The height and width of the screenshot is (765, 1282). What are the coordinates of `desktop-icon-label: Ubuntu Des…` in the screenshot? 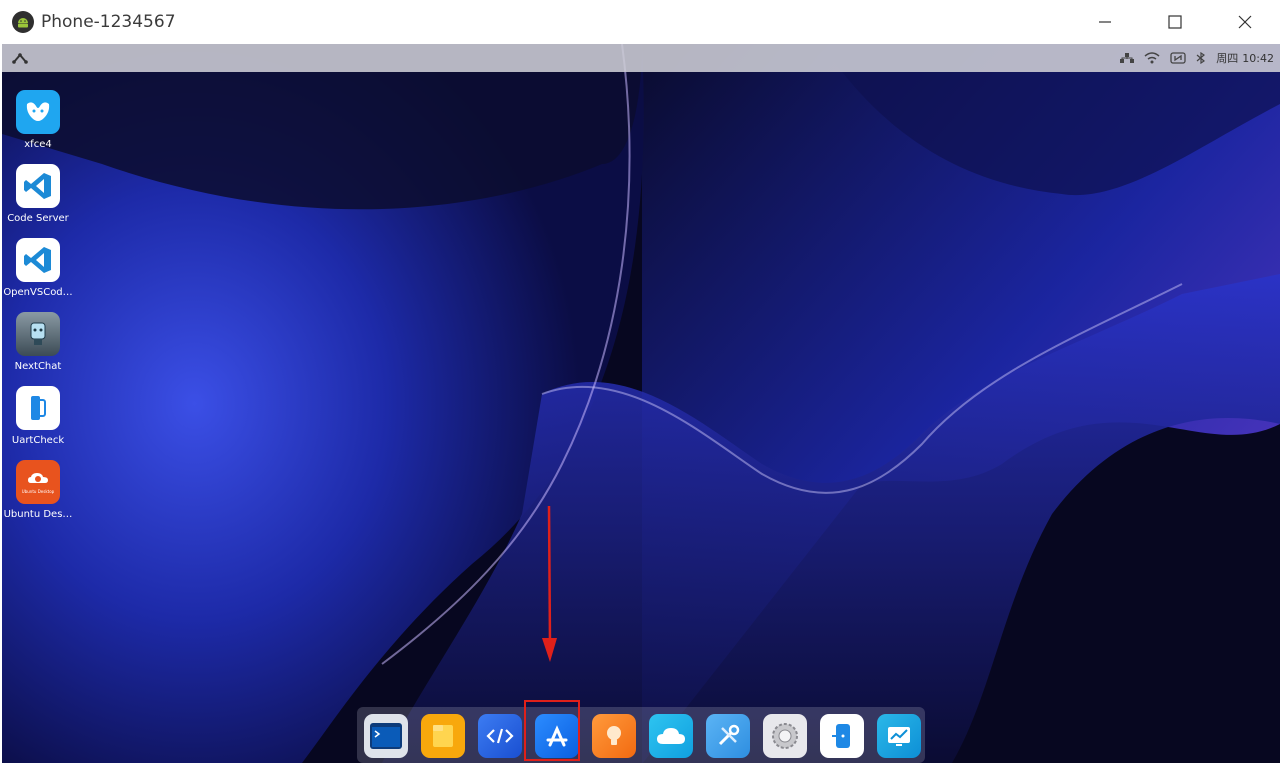 It's located at (38, 514).